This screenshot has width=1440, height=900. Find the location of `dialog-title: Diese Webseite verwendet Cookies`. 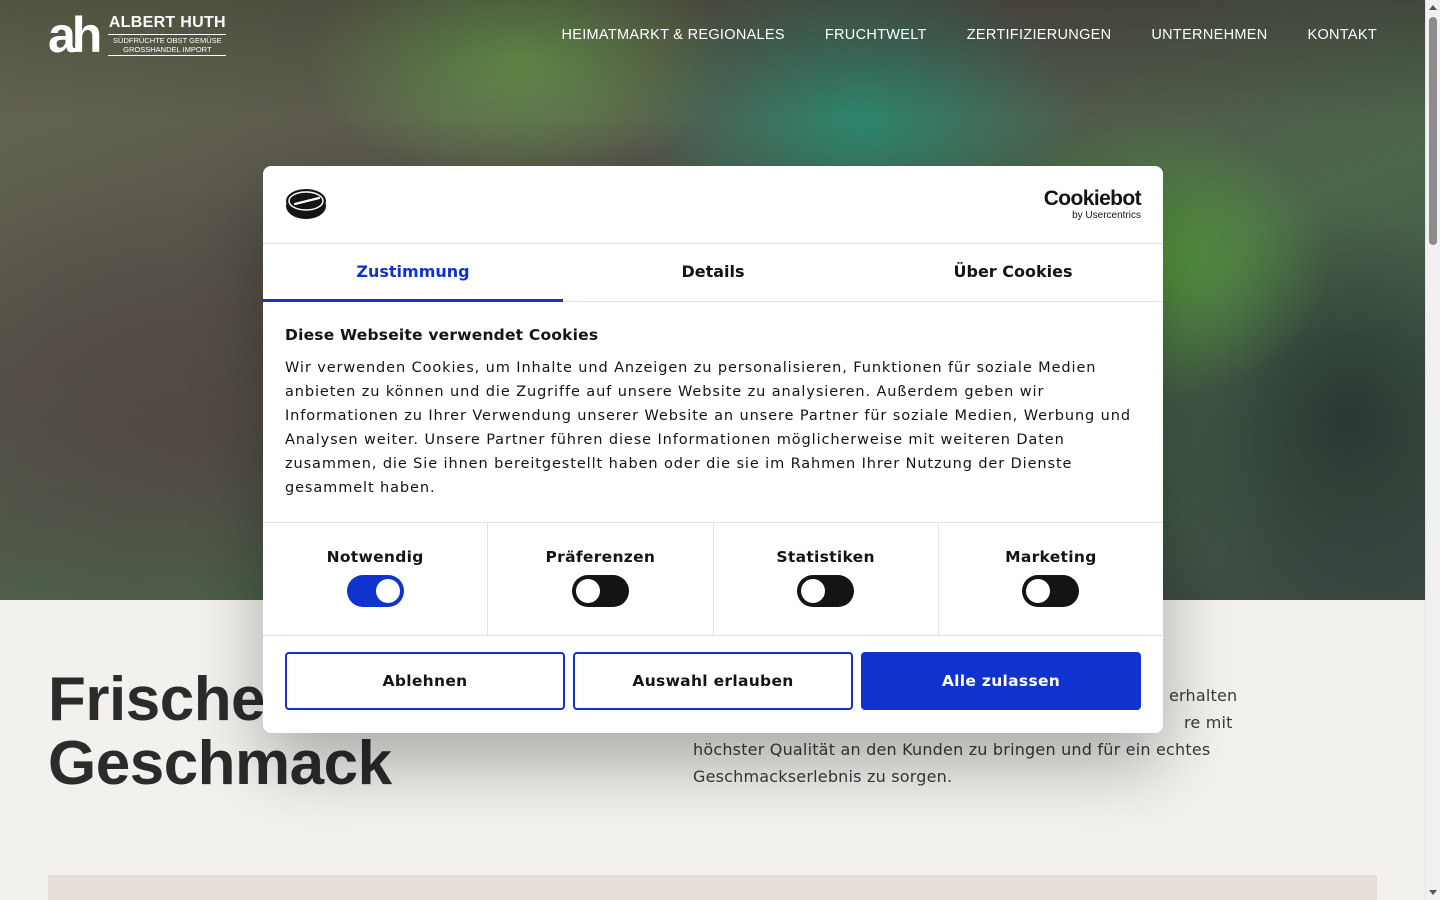

dialog-title: Diese Webseite verwendet Cookies is located at coordinates (442, 335).